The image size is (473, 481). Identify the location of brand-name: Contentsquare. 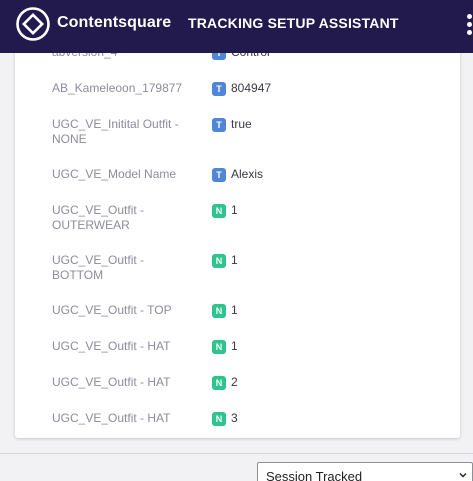
(114, 22).